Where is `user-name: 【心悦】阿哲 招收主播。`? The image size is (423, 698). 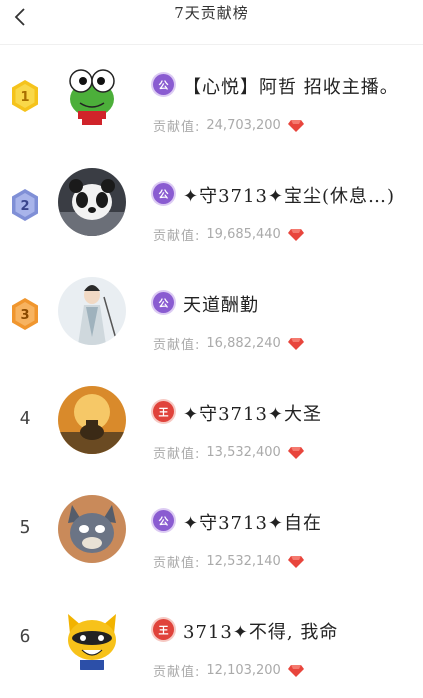 user-name: 【心悦】阿哲 招收主播。 is located at coordinates (291, 87).